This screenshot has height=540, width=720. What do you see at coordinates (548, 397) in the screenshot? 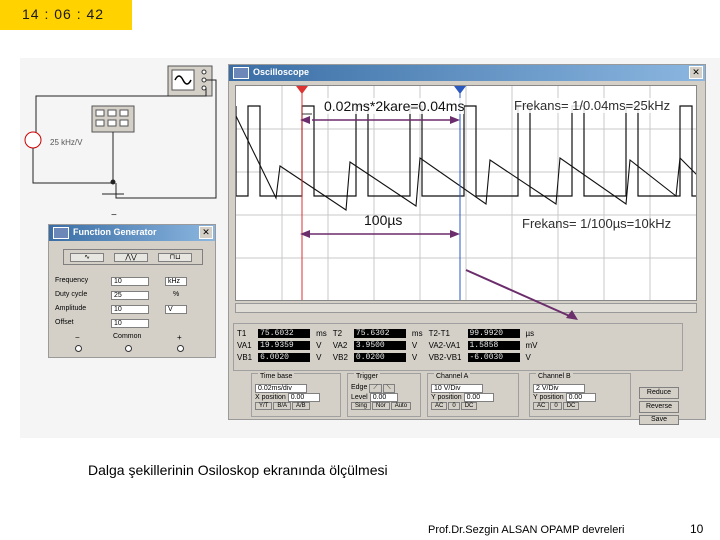
I see `channel-b-y-position-label: Y position` at bounding box center [548, 397].